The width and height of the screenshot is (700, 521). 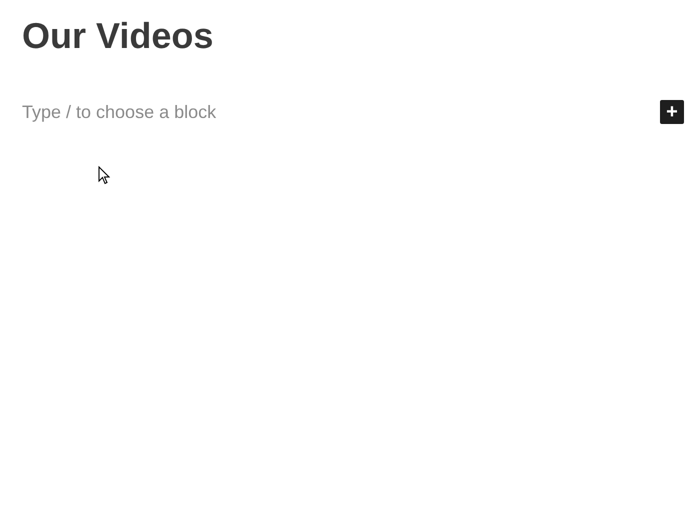 I want to click on add-block-button: +, so click(x=672, y=112).